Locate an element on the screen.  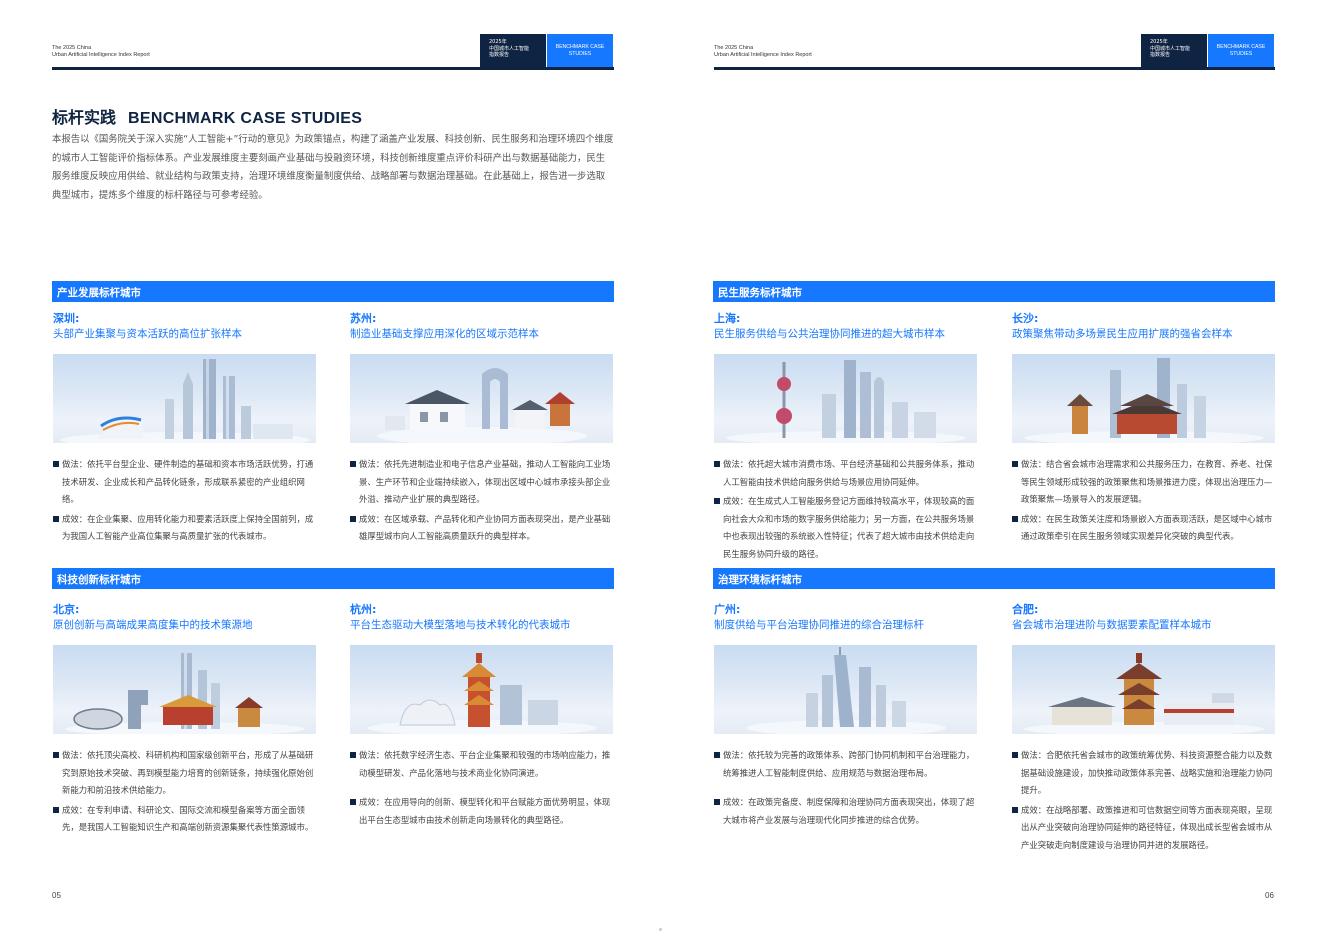
section-bar-industry: 产业发展标杆城市 is located at coordinates (333, 291).